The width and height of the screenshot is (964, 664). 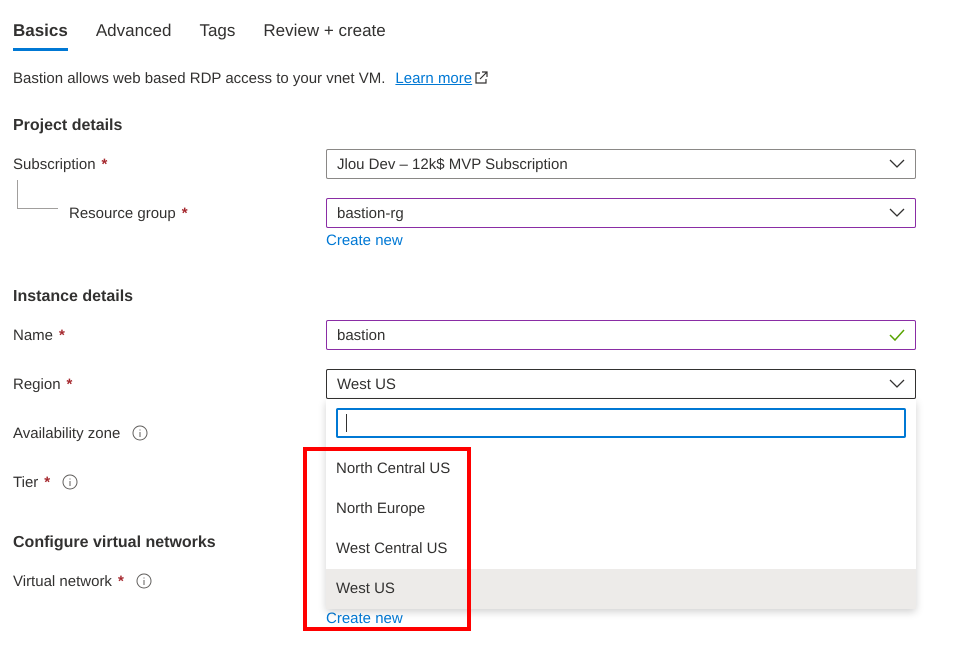 I want to click on learn-more-link: Learn more, so click(x=433, y=78).